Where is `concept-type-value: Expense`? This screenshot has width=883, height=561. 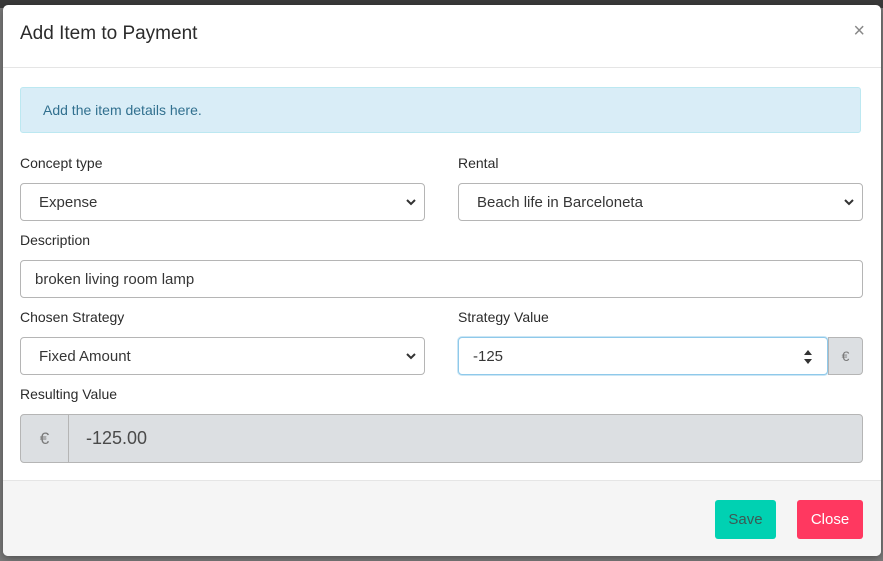 concept-type-value: Expense is located at coordinates (68, 202).